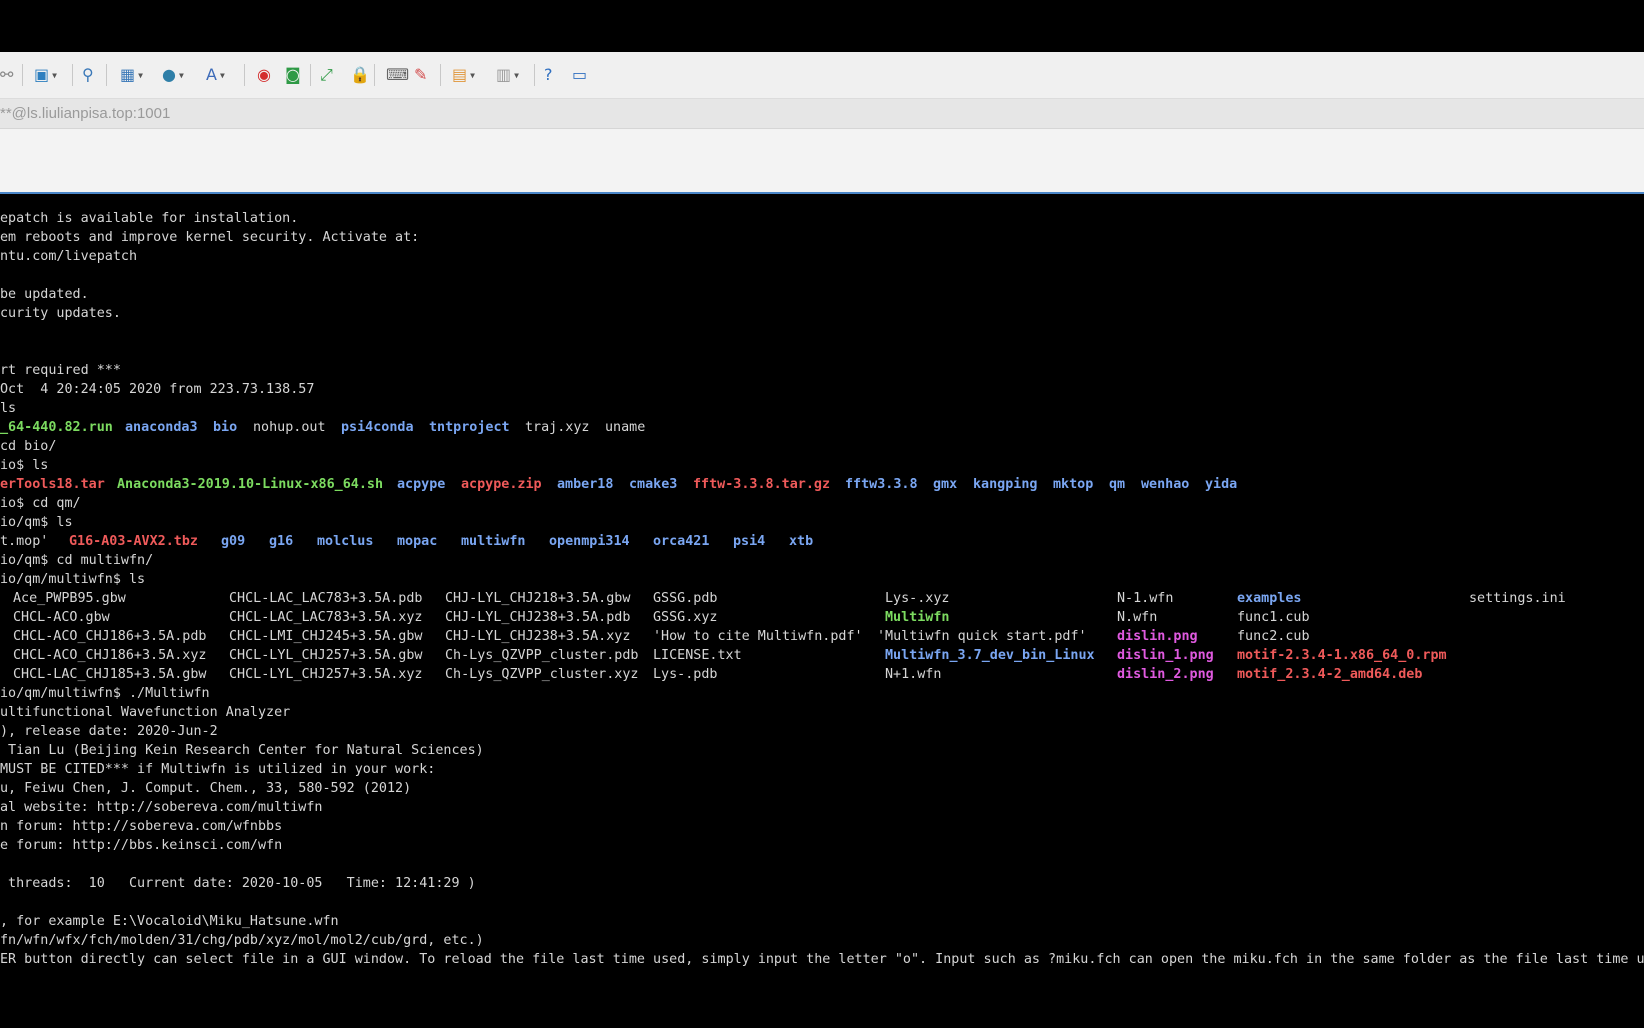 Image resolution: width=1644 pixels, height=1028 pixels. I want to click on ls-entry: kangping, so click(1005, 484).